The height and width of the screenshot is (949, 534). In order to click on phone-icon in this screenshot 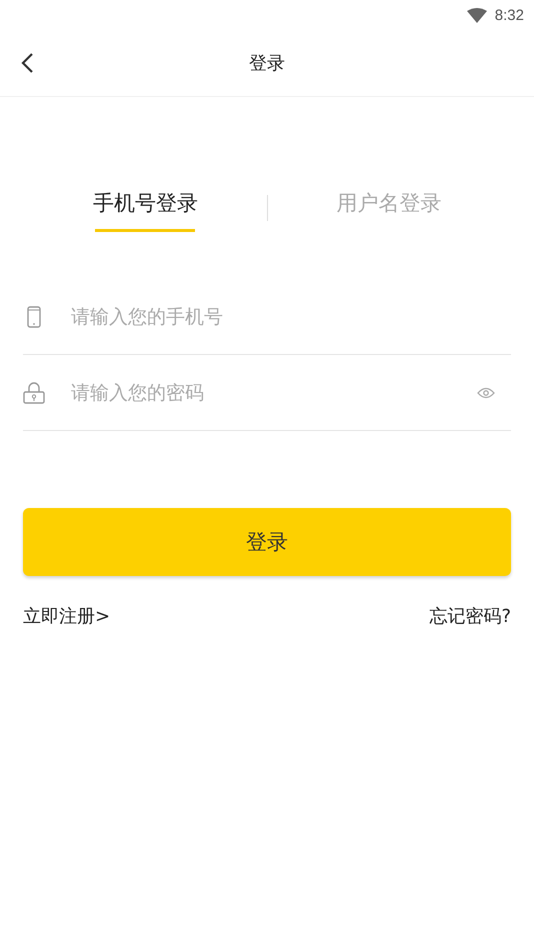, I will do `click(34, 317)`.